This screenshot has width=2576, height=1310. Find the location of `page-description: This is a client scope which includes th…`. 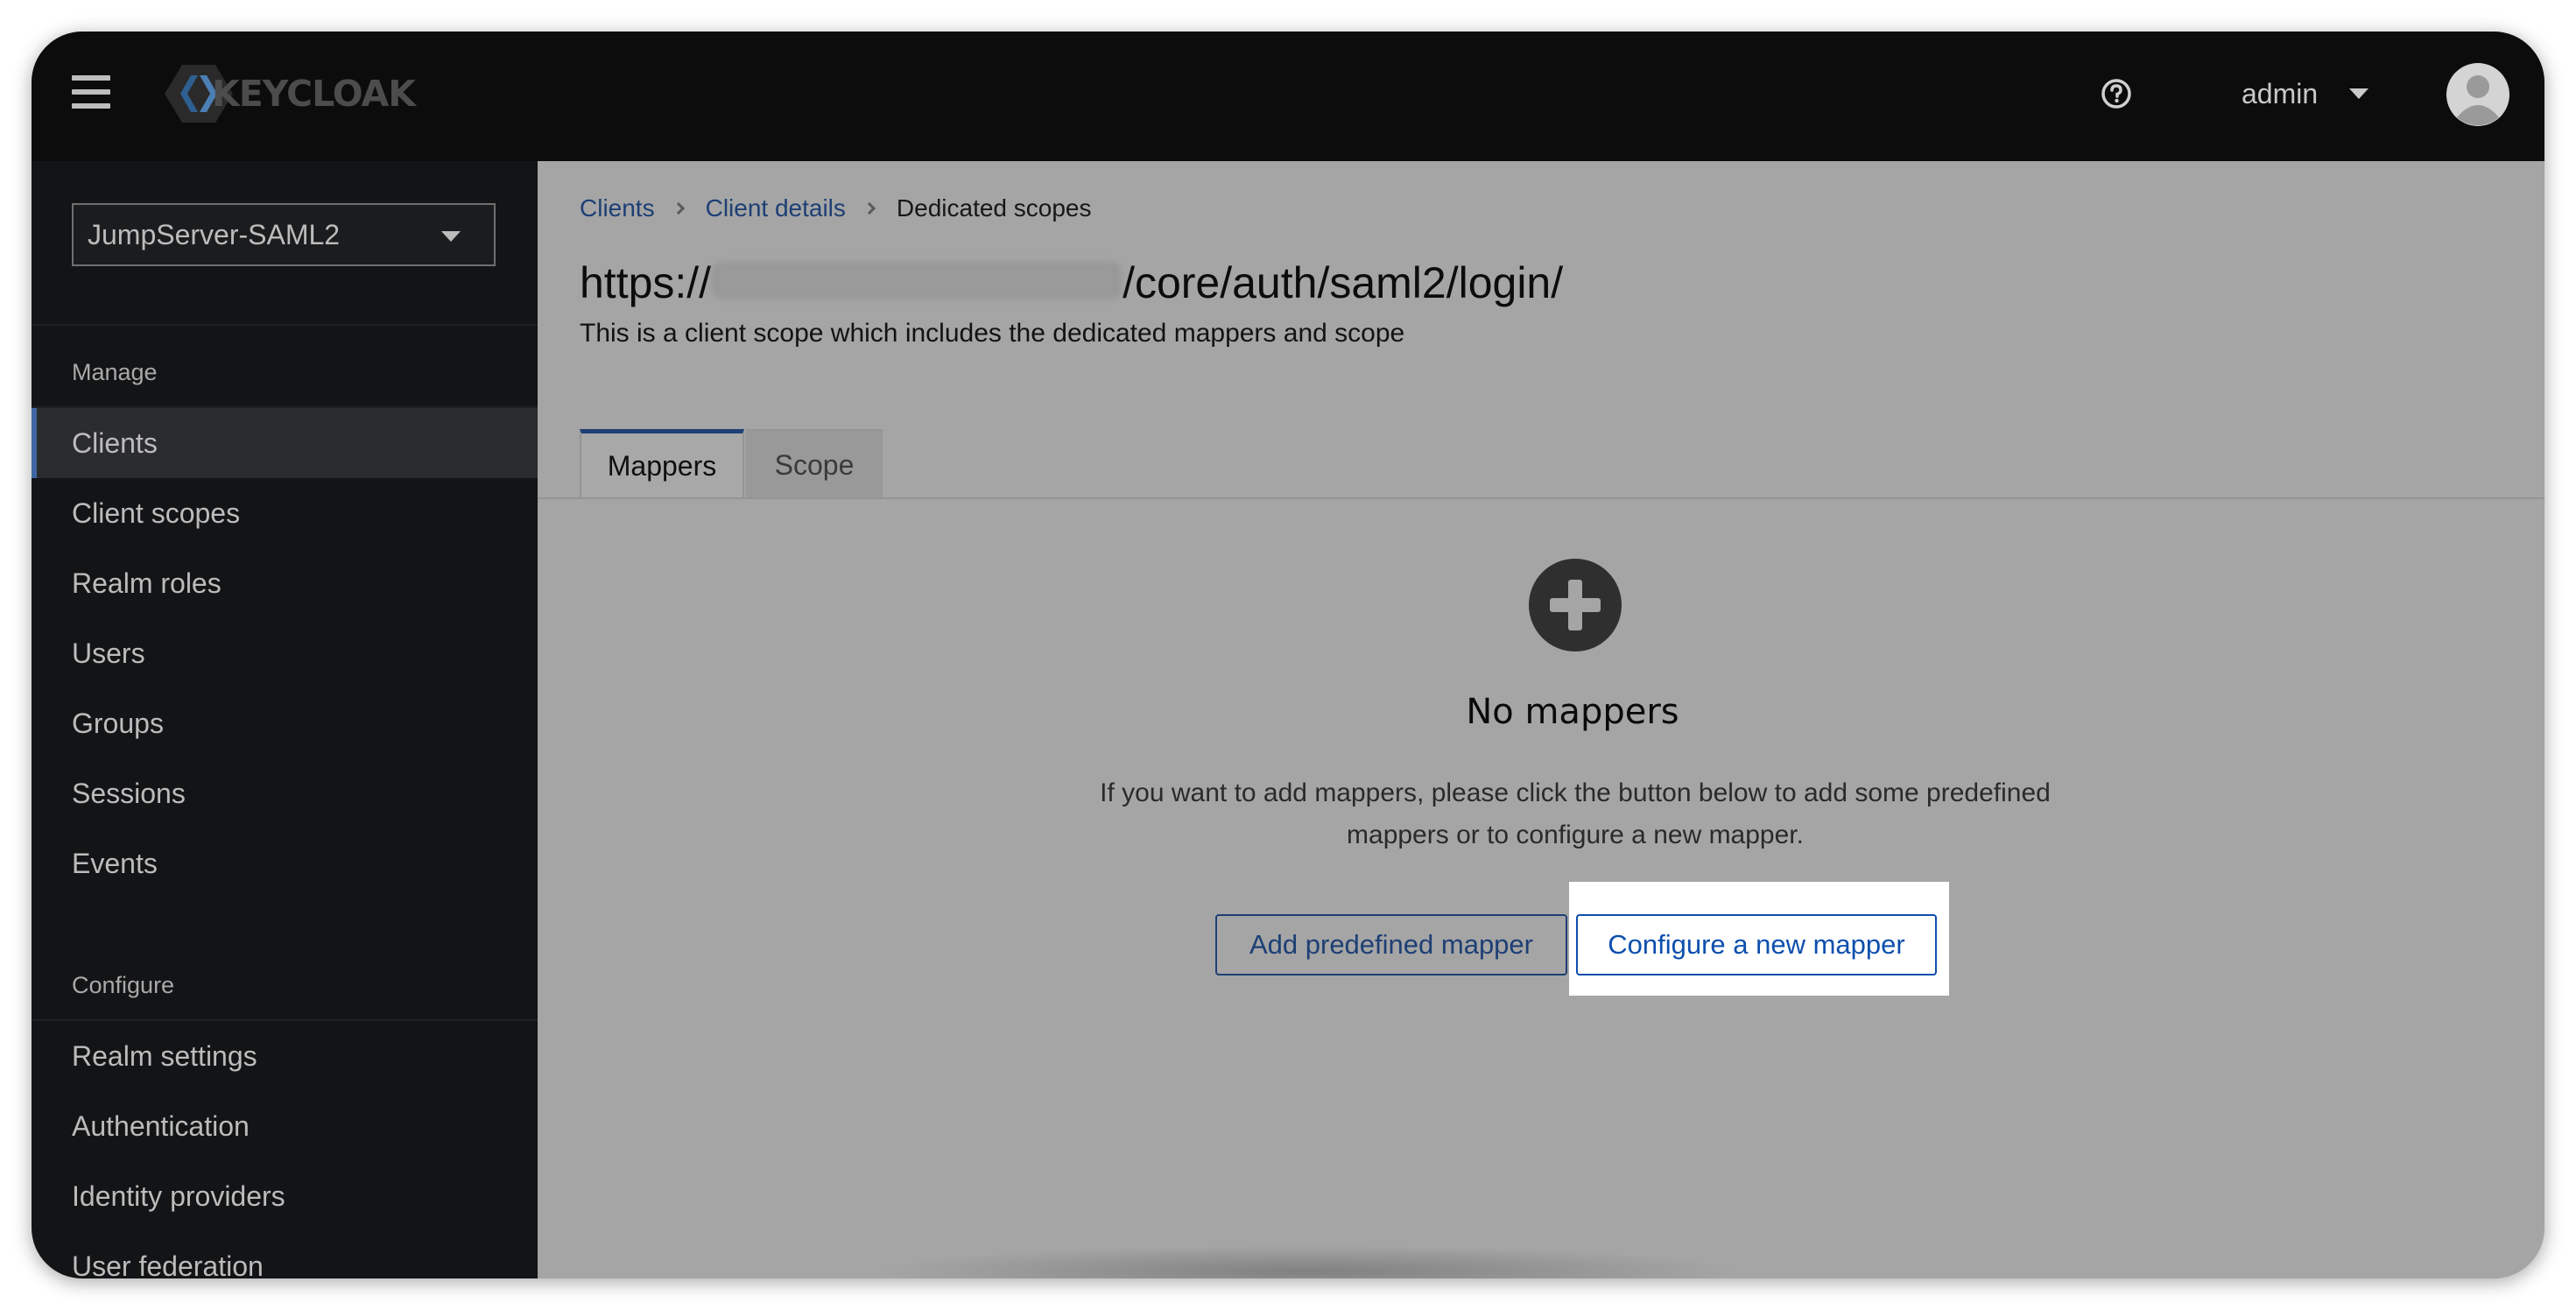

page-description: This is a client scope which includes th… is located at coordinates (992, 333).